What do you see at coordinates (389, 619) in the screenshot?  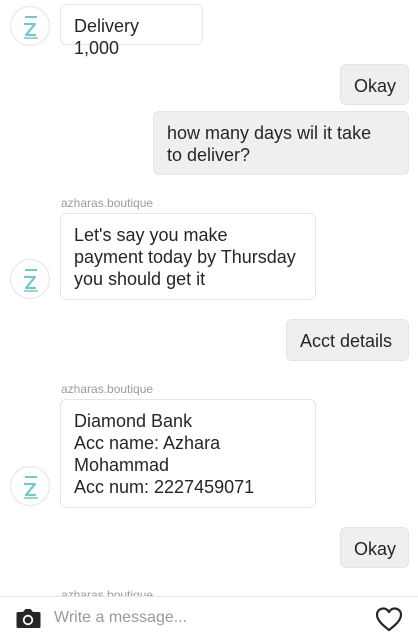 I see `heart-icon` at bounding box center [389, 619].